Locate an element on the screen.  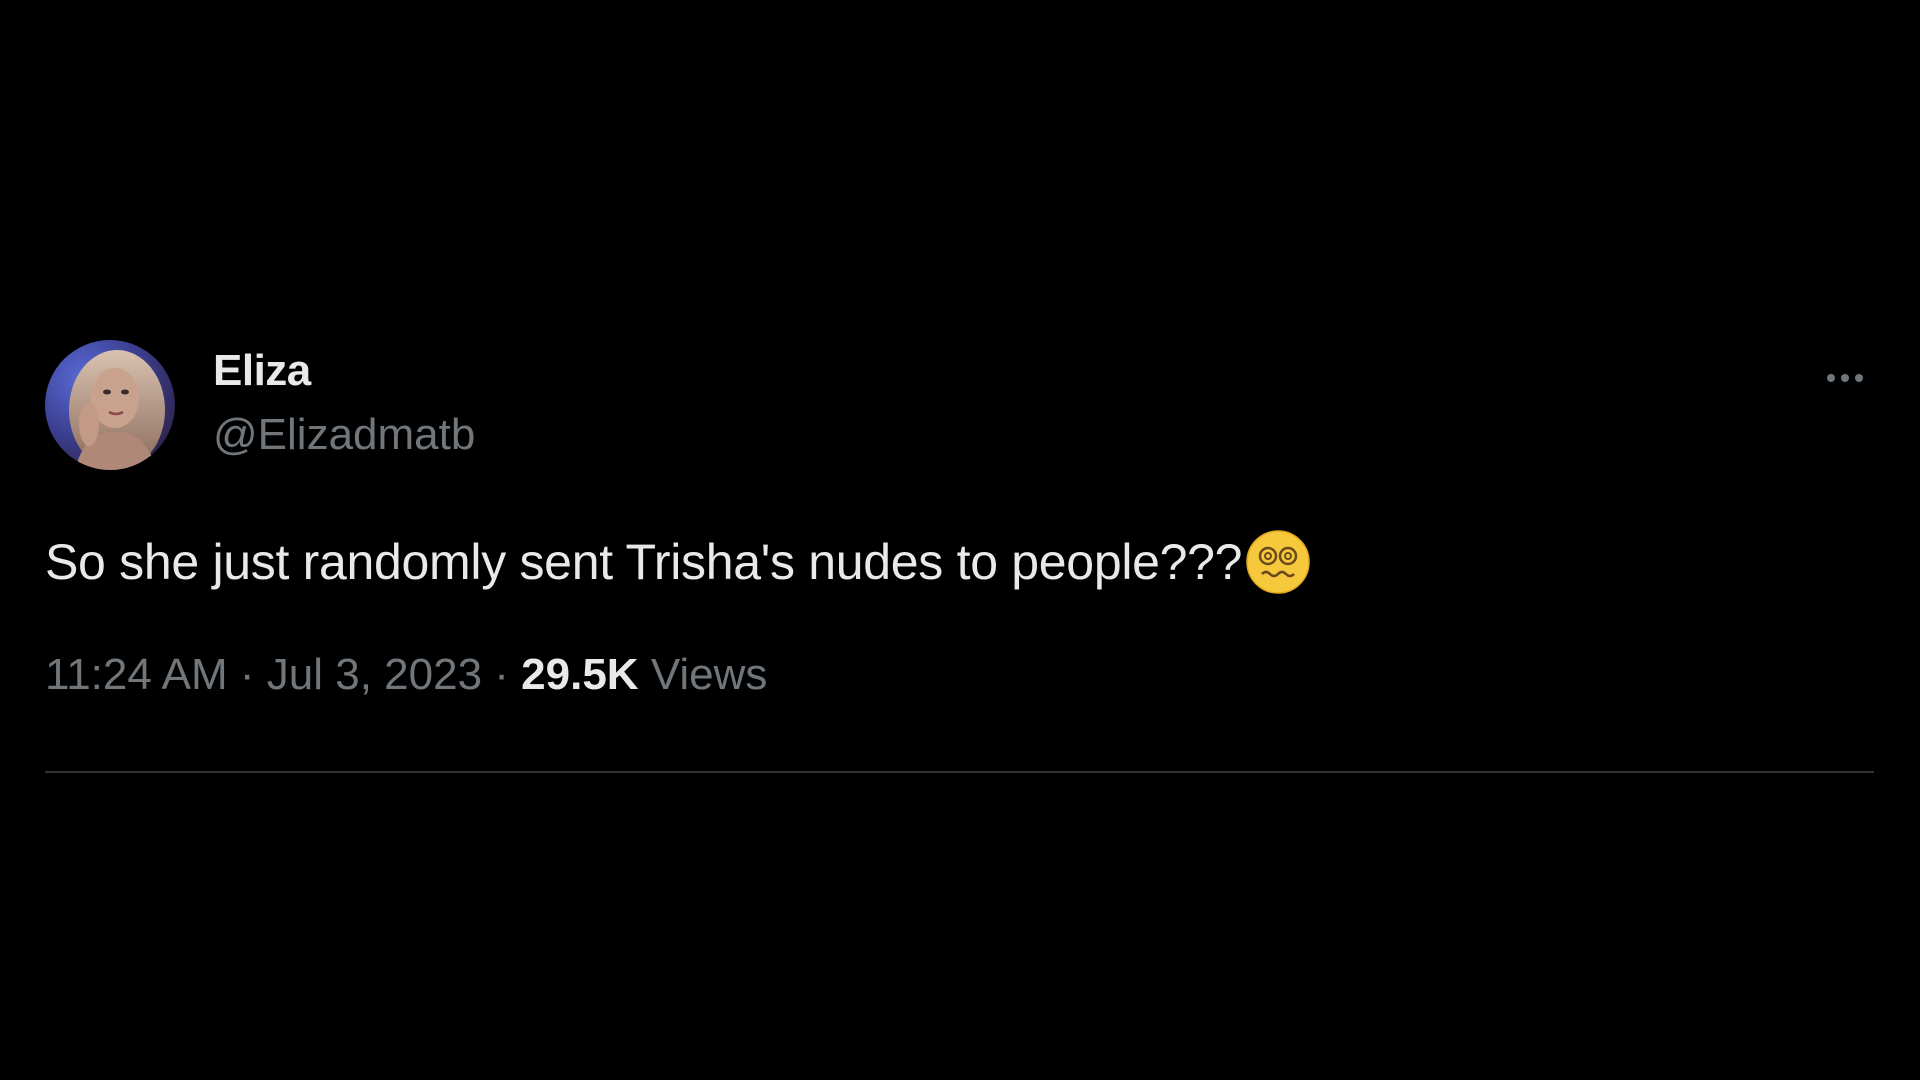
tweet-header: Eliza @Elizadmatb is located at coordinates (960, 405).